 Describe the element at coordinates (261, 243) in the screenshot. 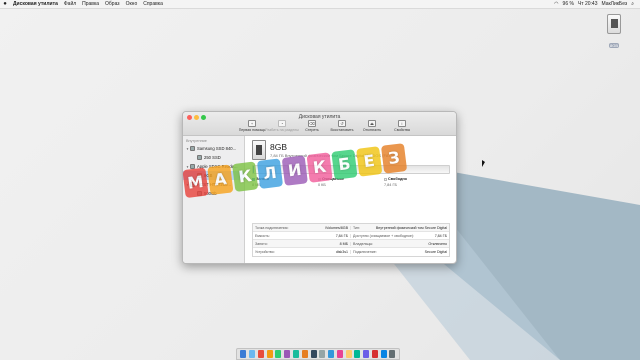

I see `info-key: Занято:` at that location.